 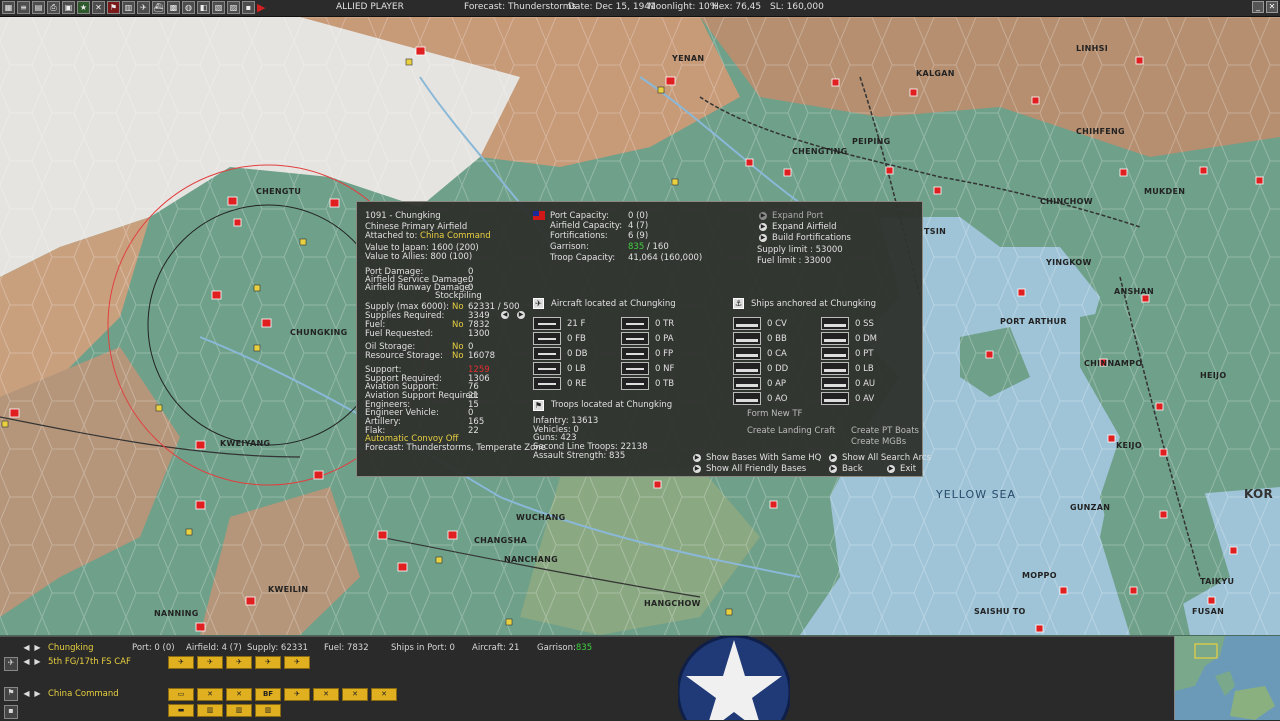 What do you see at coordinates (865, 384) in the screenshot?
I see `ship-count: 0 AU` at bounding box center [865, 384].